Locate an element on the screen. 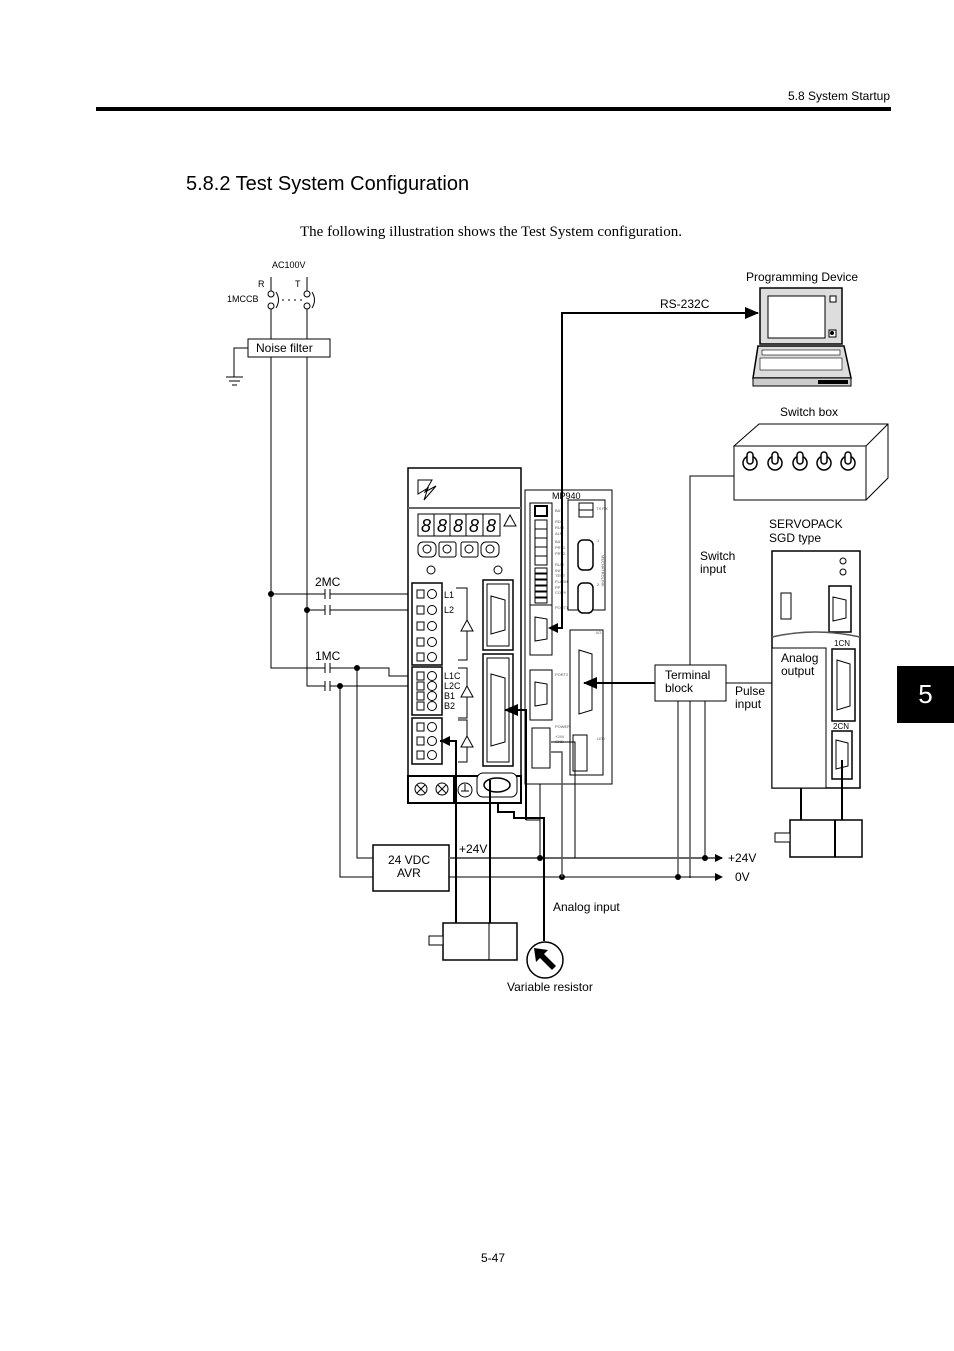  svg-text: MECHATROLINK is located at coordinates (603, 571).